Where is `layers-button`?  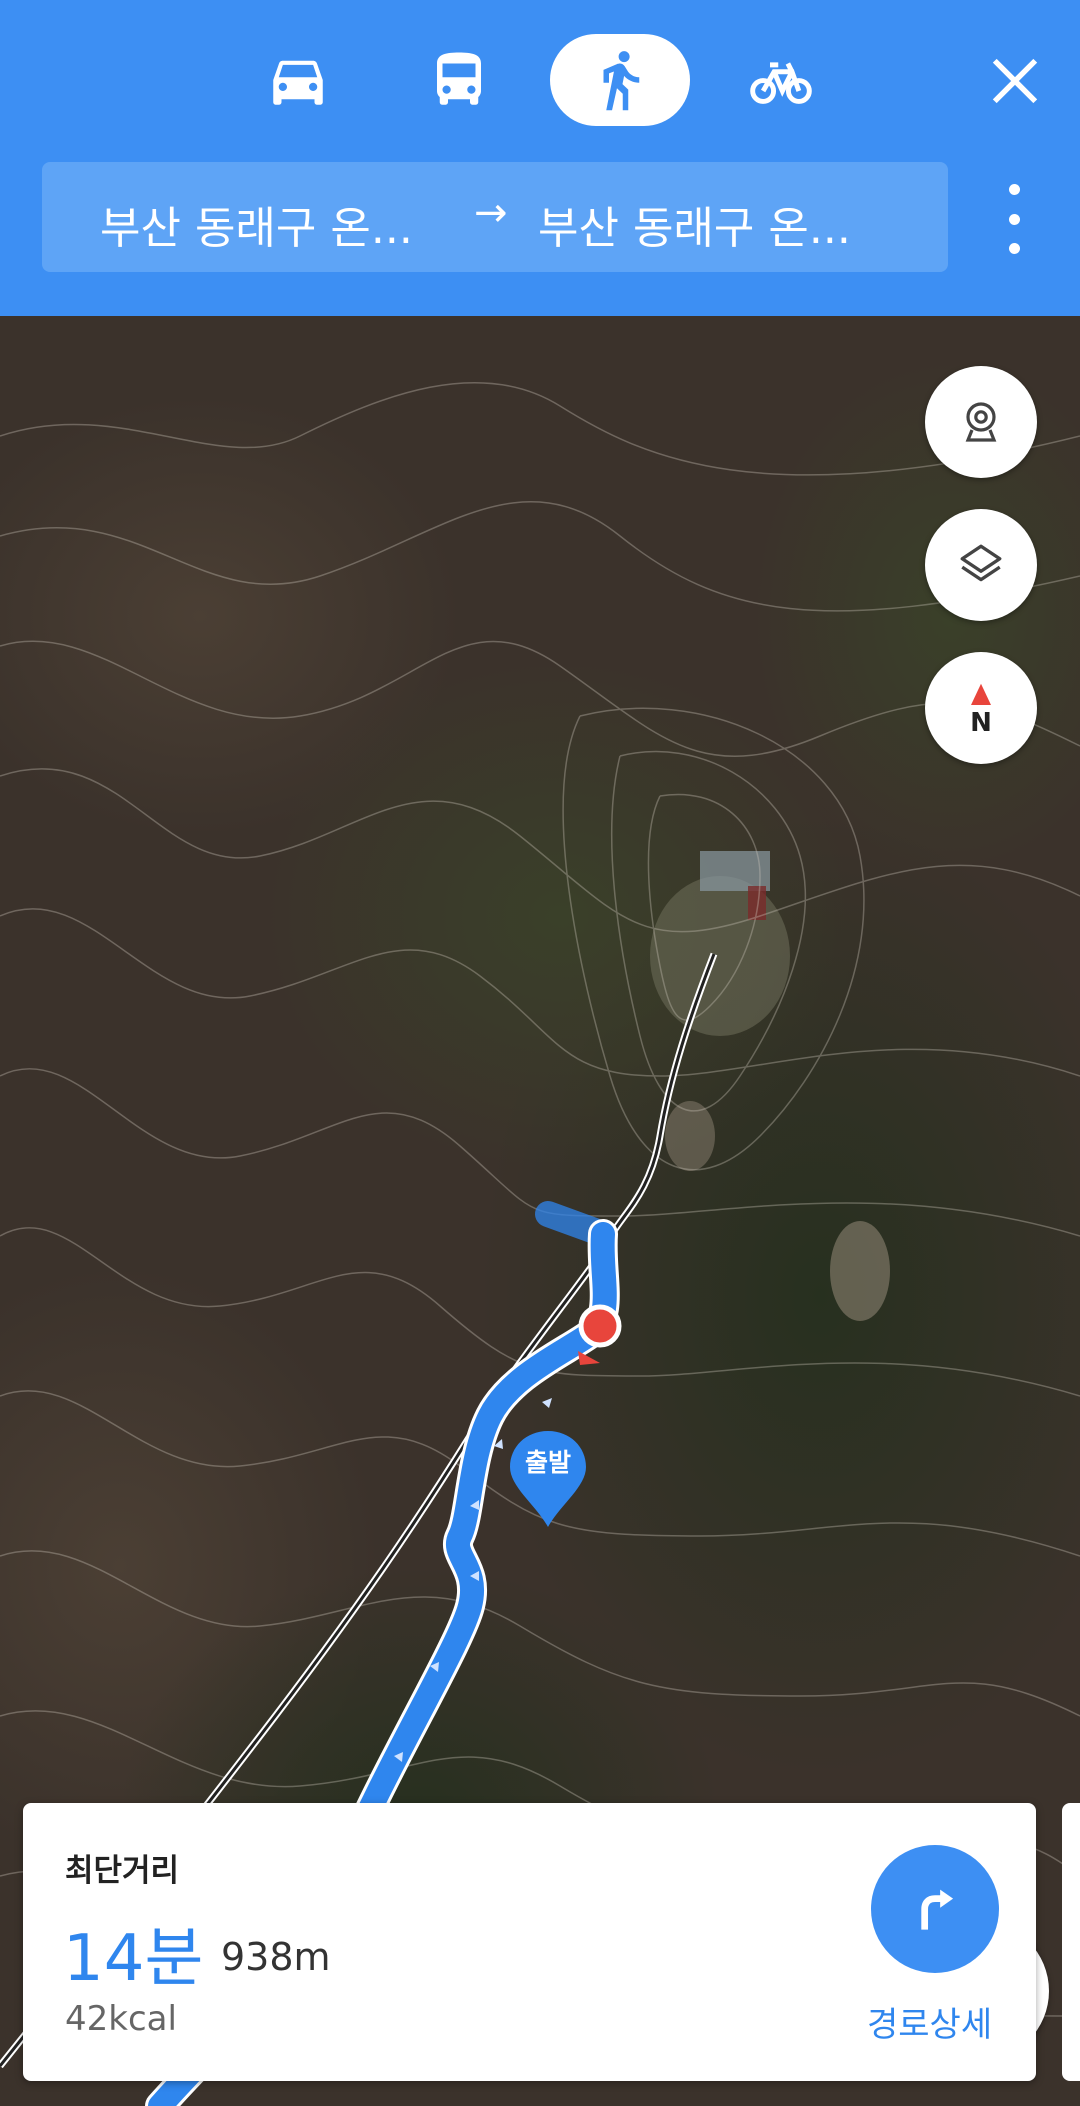
layers-button is located at coordinates (981, 565).